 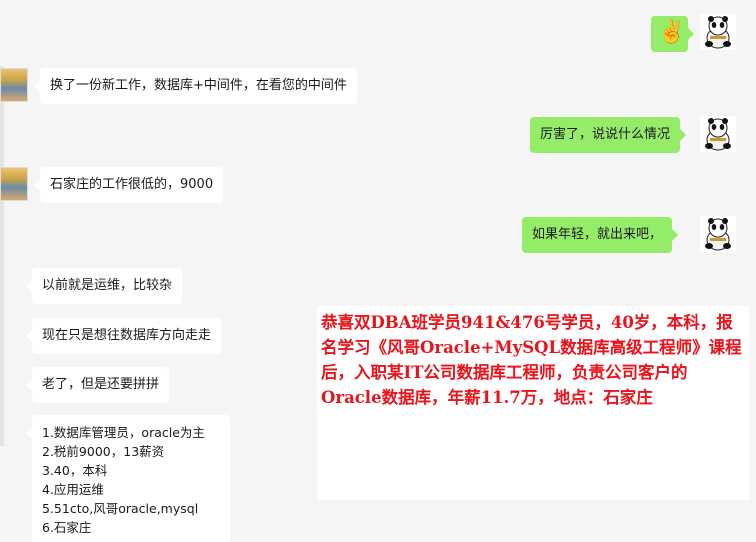 I want to click on message-bubble: 厉害了，说说什么情况, so click(x=608, y=135).